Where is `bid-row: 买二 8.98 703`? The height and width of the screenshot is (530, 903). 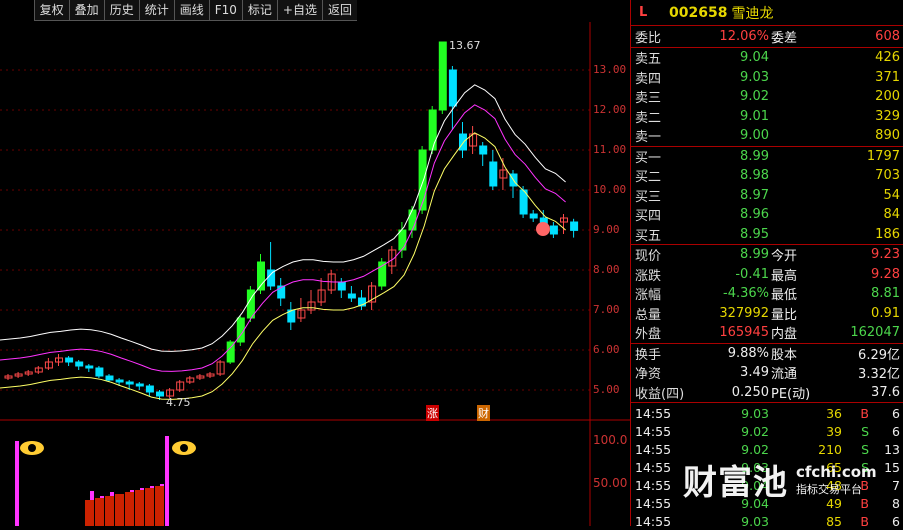 bid-row: 买二 8.98 703 is located at coordinates (767, 176).